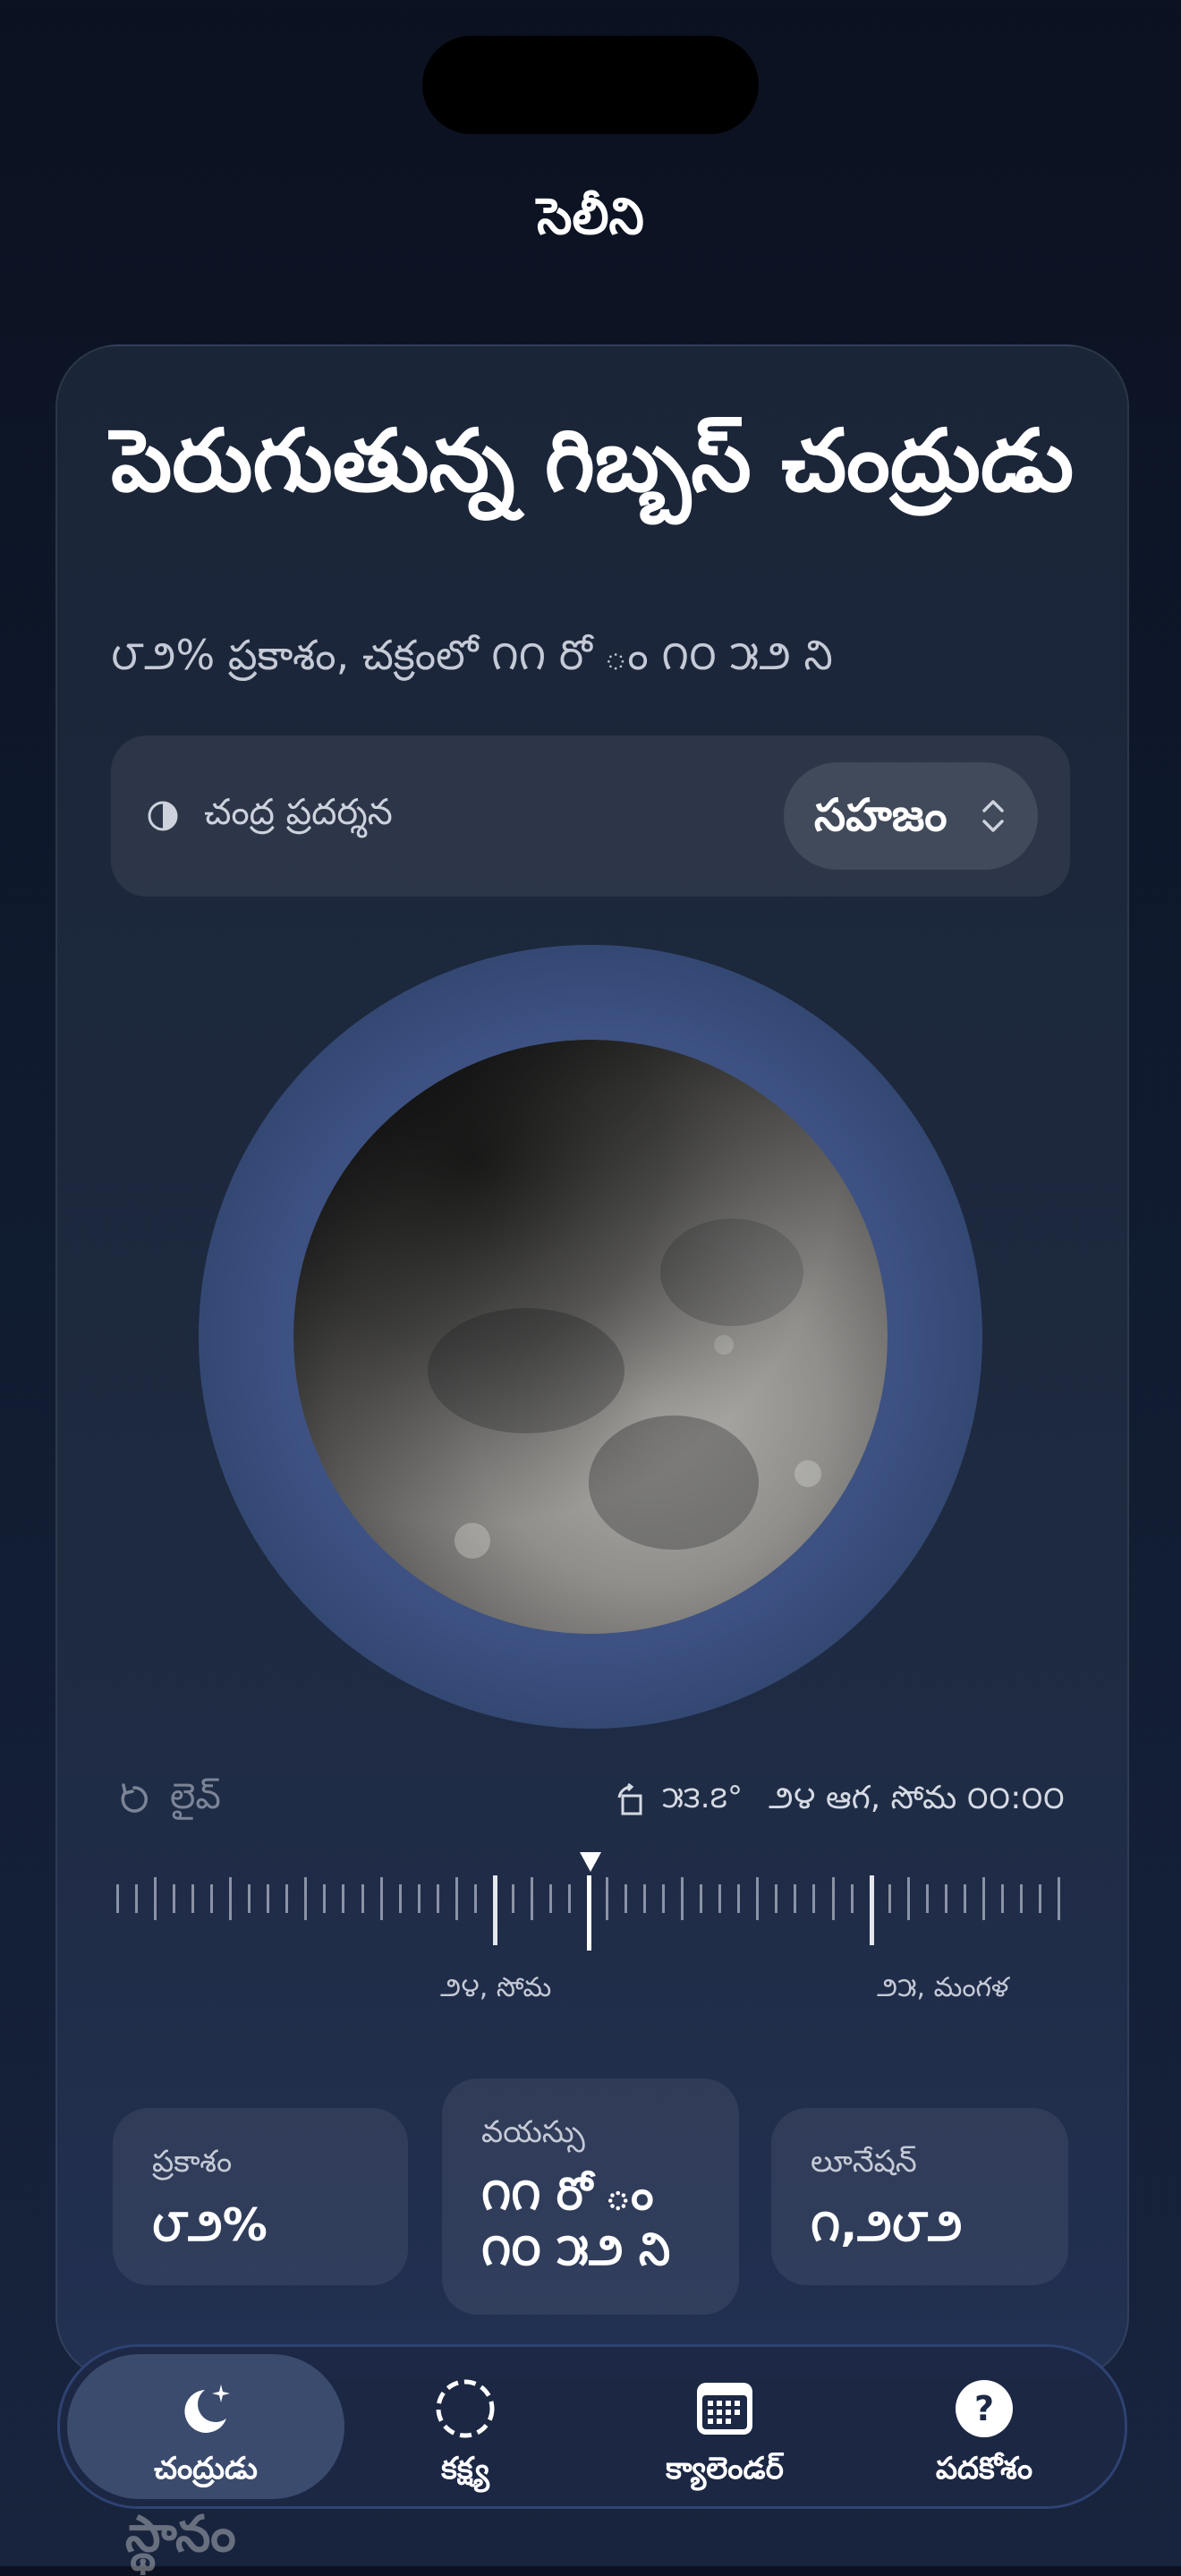 This screenshot has width=1181, height=2576. What do you see at coordinates (593, 461) in the screenshot?
I see `phase-title: పెరుగుతున్న గిబ్బస్ చంద్రుడు` at bounding box center [593, 461].